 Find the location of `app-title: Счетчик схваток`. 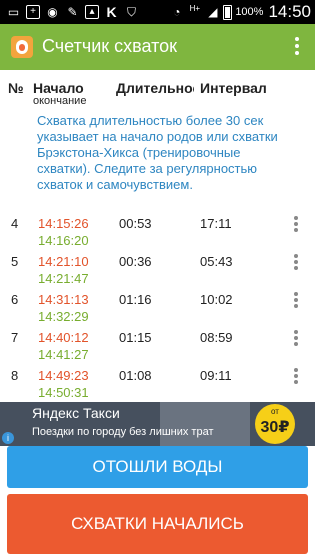

app-title: Счетчик схваток is located at coordinates (110, 46).